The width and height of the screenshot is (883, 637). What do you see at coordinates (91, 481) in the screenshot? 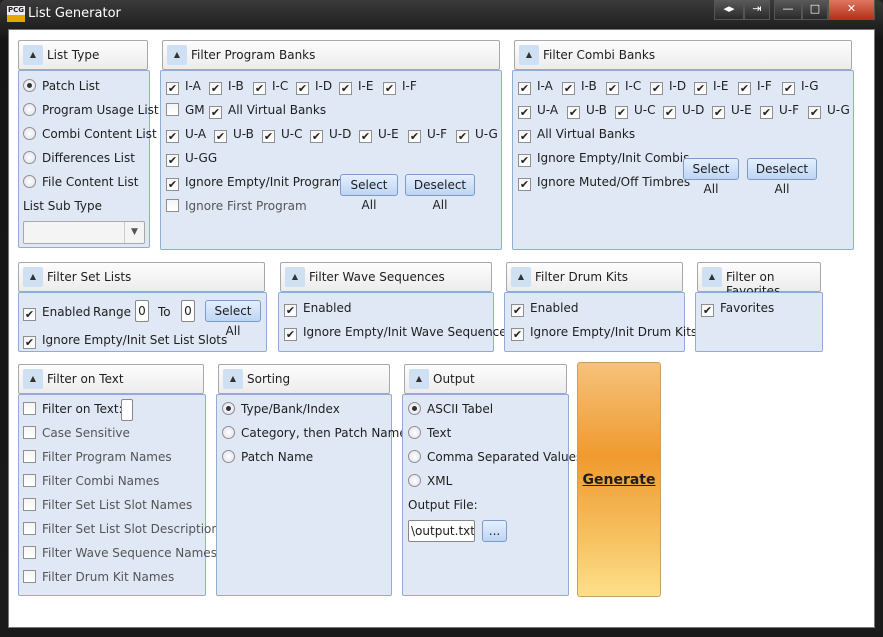
I see `text-filter-checkbox: Filter Combi Names` at bounding box center [91, 481].